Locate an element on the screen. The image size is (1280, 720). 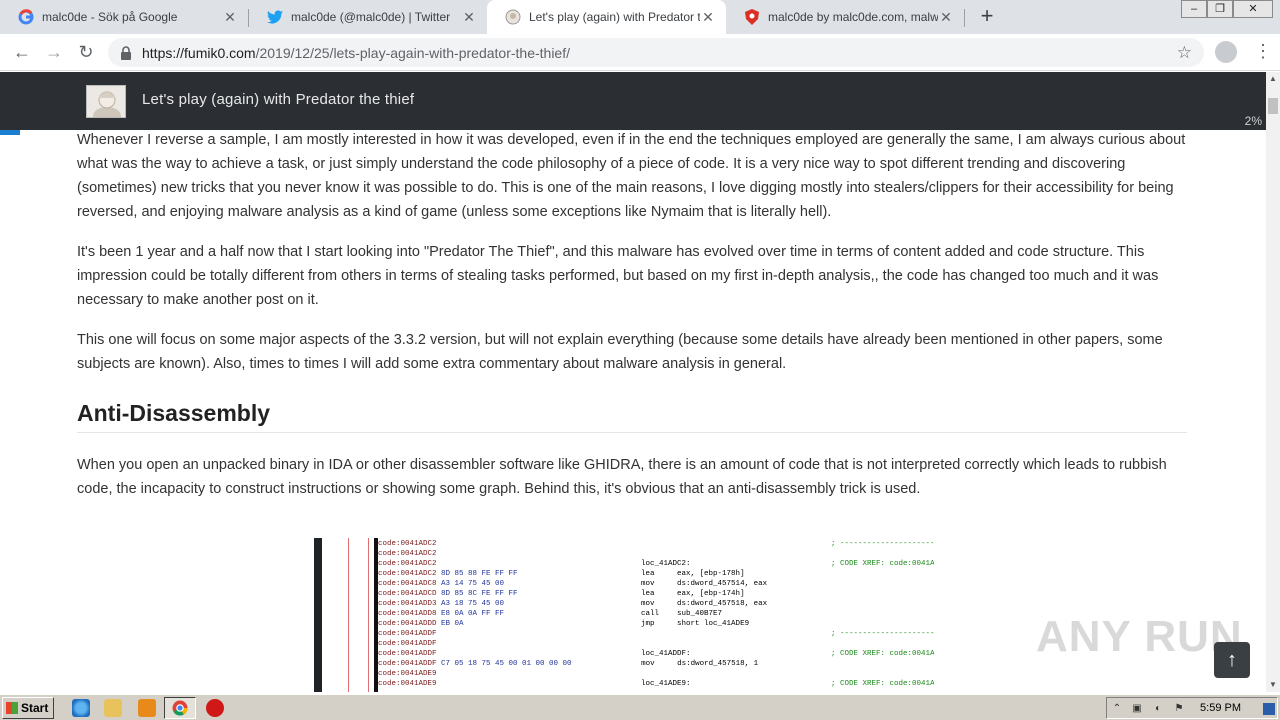
menu-kebab-icon: ⋮ is located at coordinates (1263, 52).